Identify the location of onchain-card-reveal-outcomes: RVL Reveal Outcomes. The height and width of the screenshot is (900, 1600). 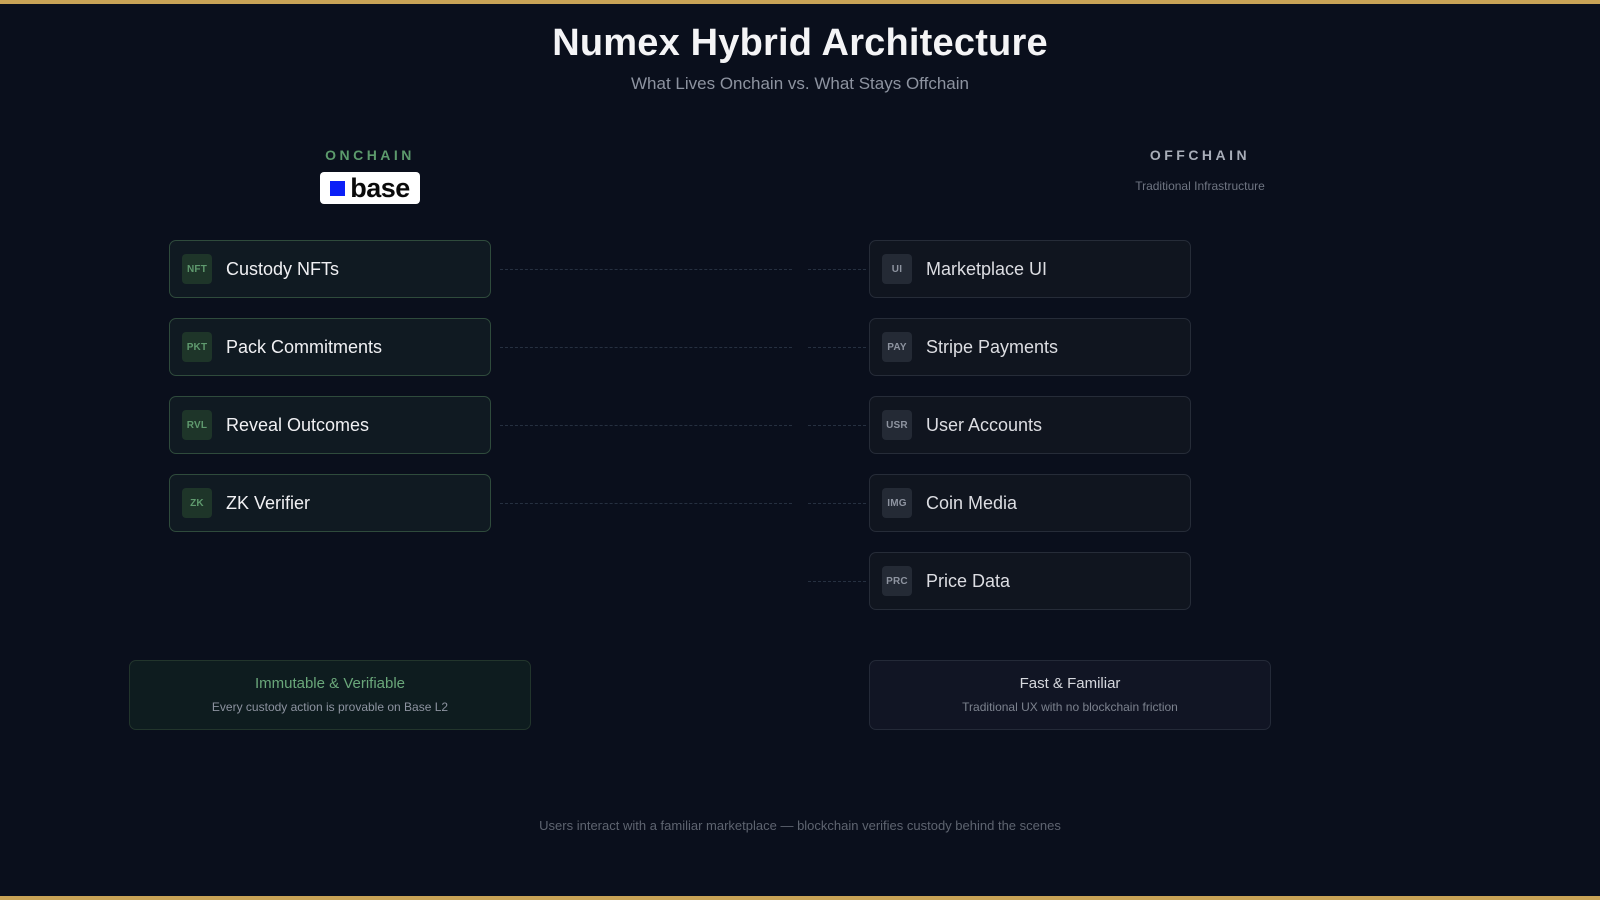
(330, 425).